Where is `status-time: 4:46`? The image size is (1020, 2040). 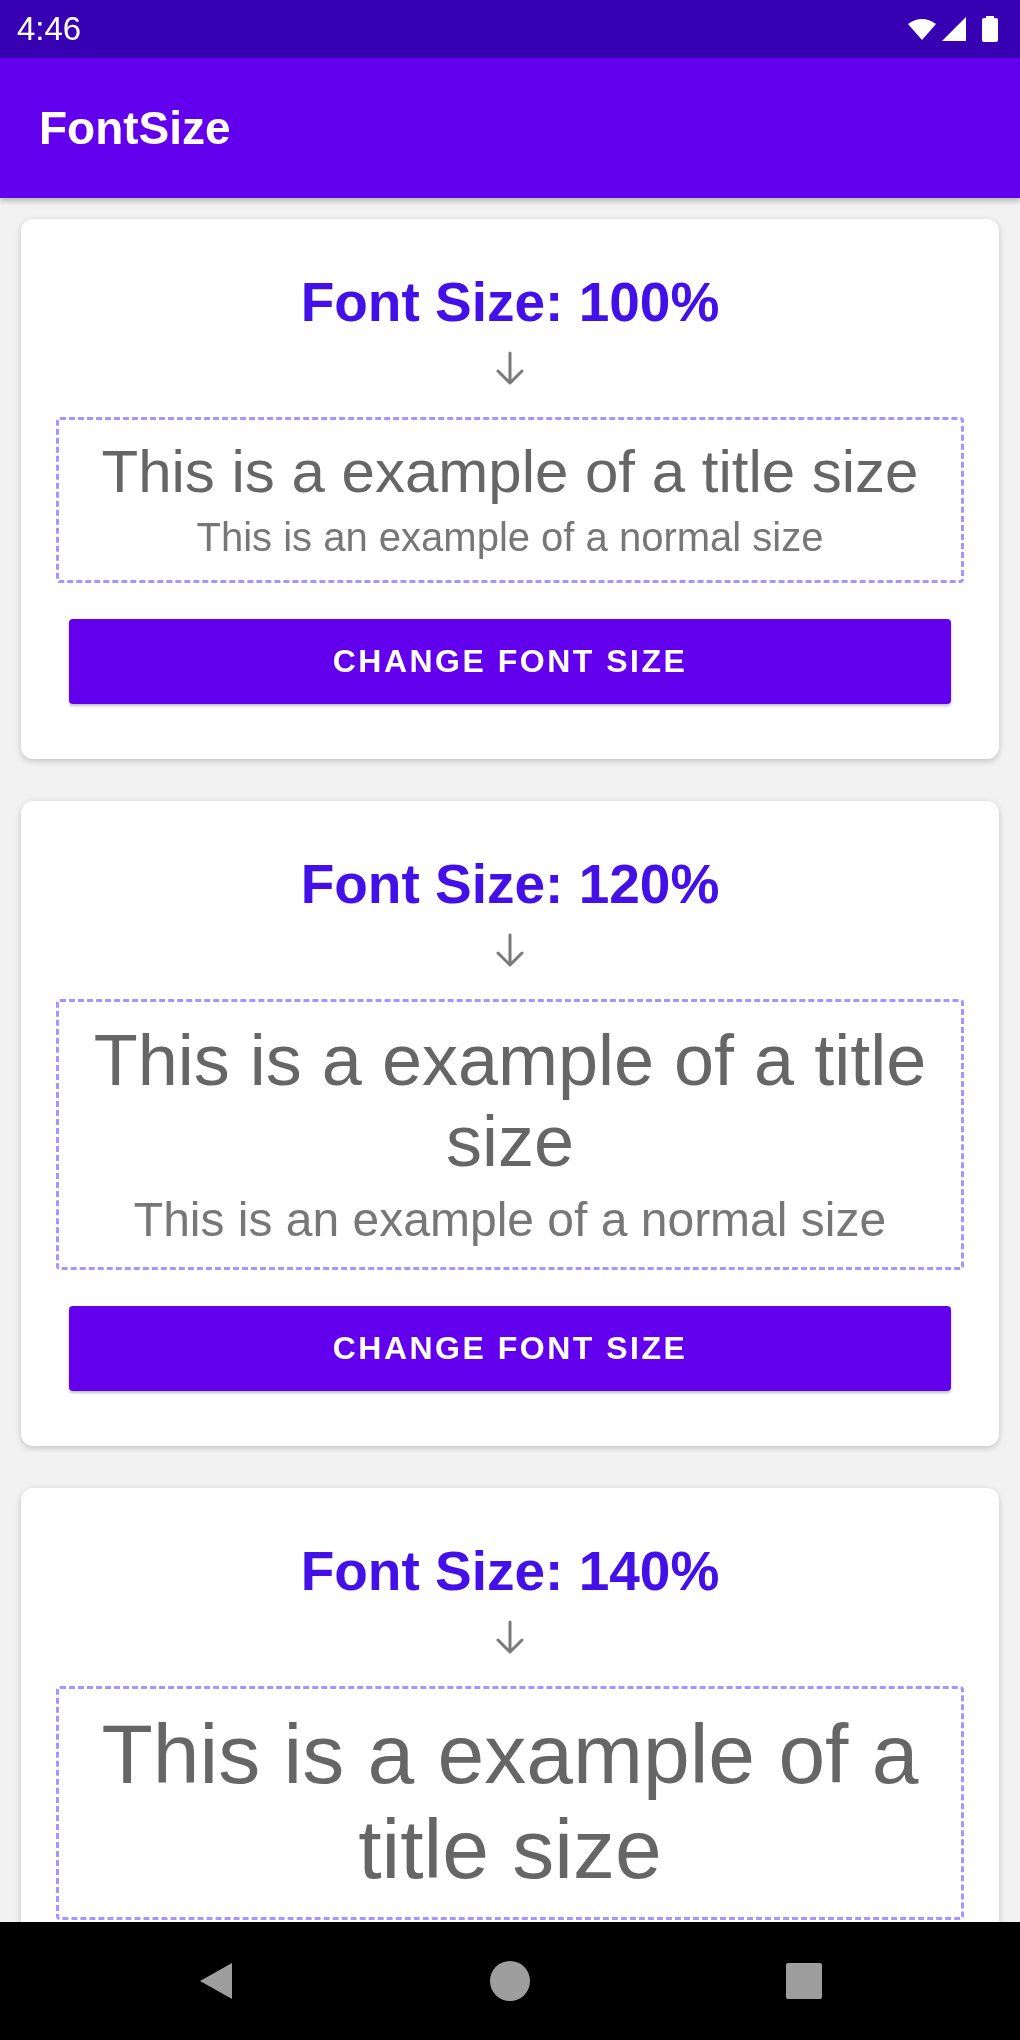
status-time: 4:46 is located at coordinates (49, 29).